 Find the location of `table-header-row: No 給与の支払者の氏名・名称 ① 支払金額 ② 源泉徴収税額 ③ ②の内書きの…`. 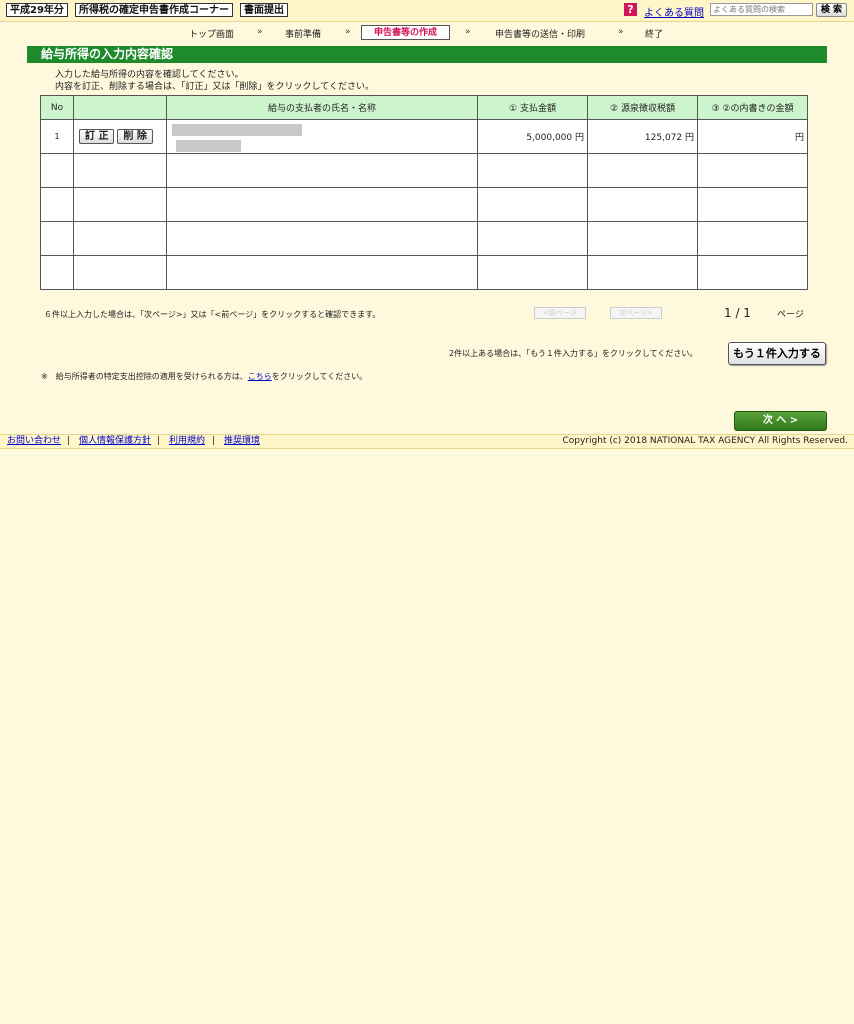

table-header-row: No 給与の支払者の氏名・名称 ① 支払金額 ② 源泉徴収税額 ③ ②の内書きの… is located at coordinates (424, 107).